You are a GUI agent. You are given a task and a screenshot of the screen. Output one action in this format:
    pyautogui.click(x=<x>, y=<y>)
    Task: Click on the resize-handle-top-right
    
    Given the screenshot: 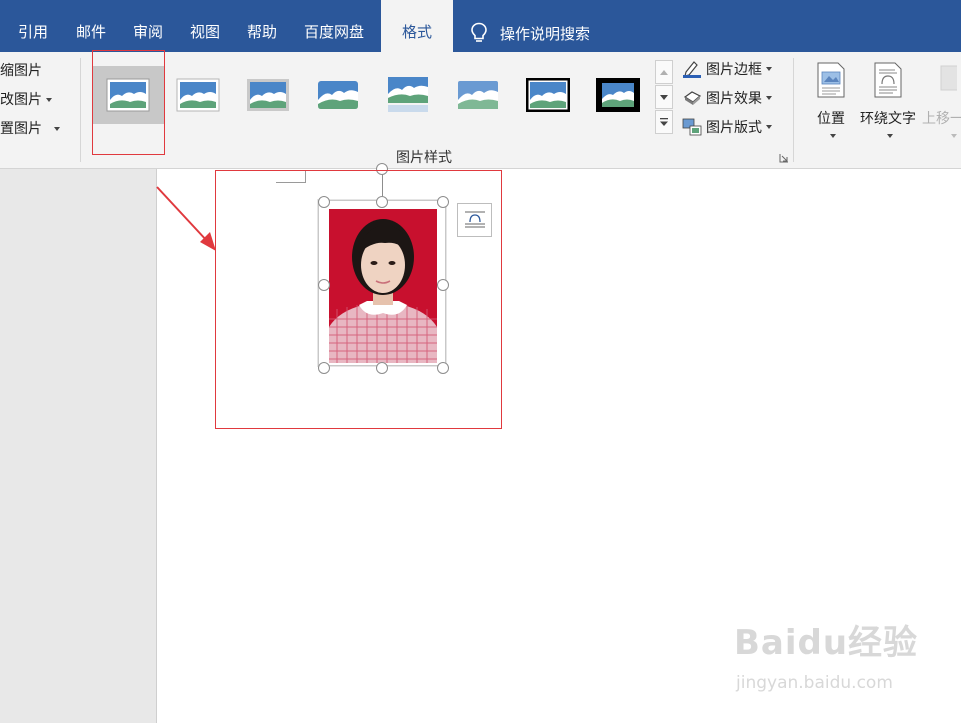 What is the action you would take?
    pyautogui.click(x=443, y=202)
    